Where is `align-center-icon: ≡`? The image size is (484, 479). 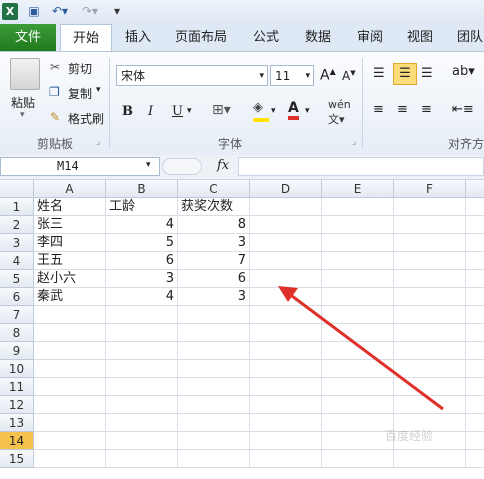
align-center-icon: ≡ is located at coordinates (402, 109).